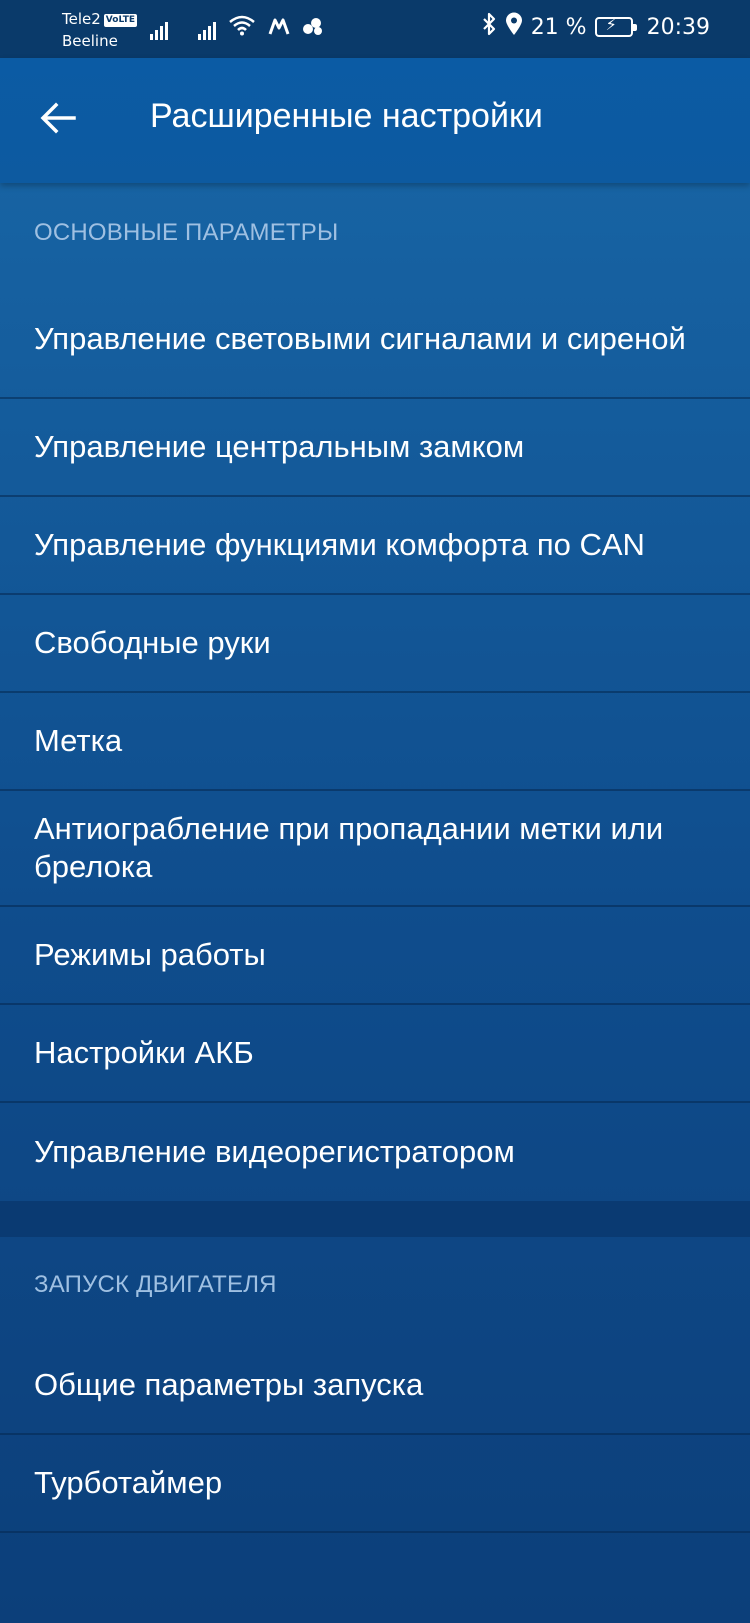  What do you see at coordinates (313, 28) in the screenshot?
I see `cloud-icon` at bounding box center [313, 28].